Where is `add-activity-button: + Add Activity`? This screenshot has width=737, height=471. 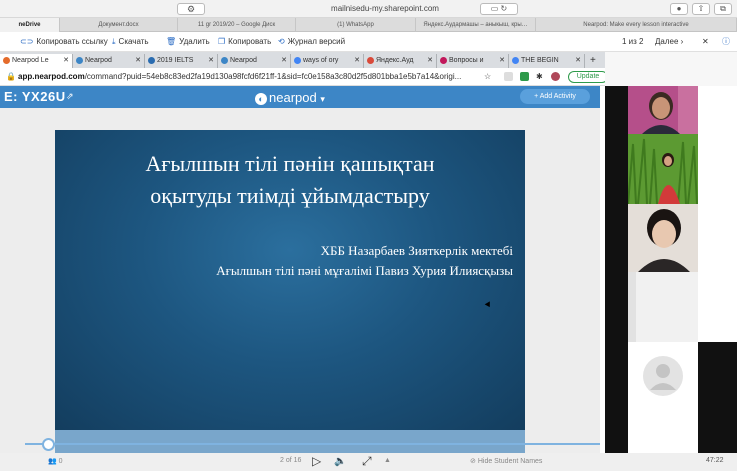 add-activity-button: + Add Activity is located at coordinates (555, 96).